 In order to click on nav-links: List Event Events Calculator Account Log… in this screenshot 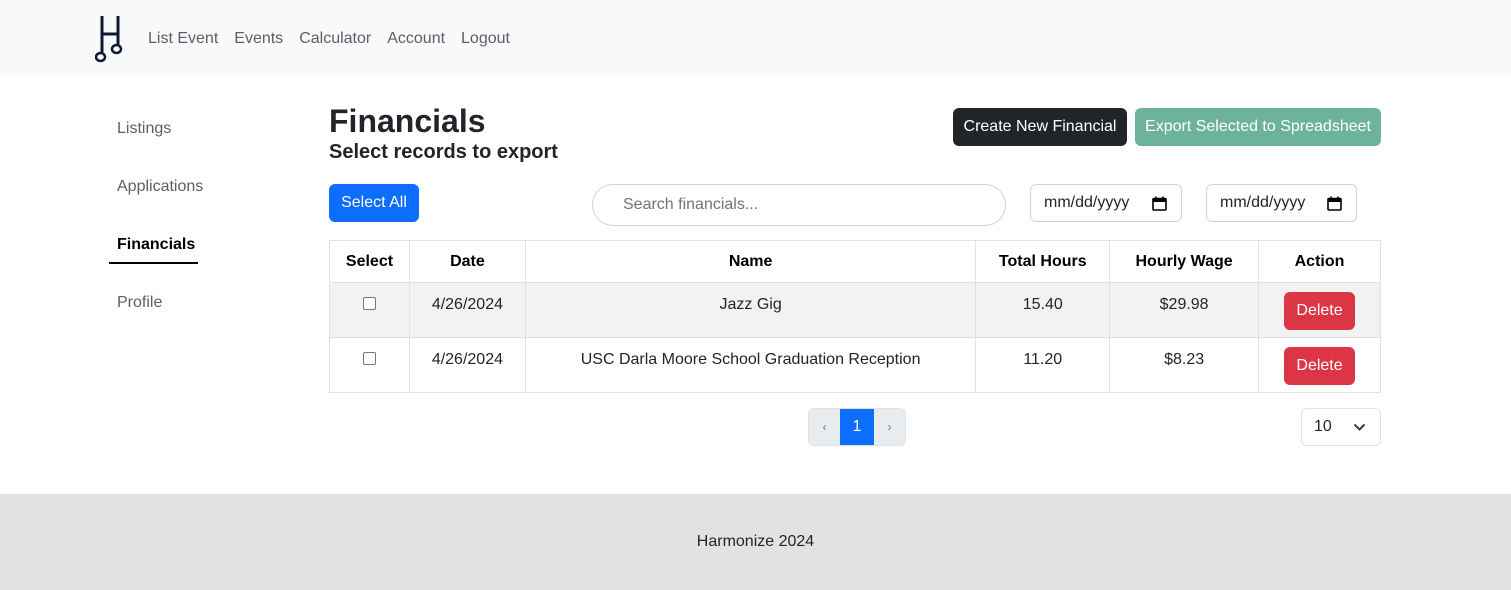, I will do `click(329, 39)`.